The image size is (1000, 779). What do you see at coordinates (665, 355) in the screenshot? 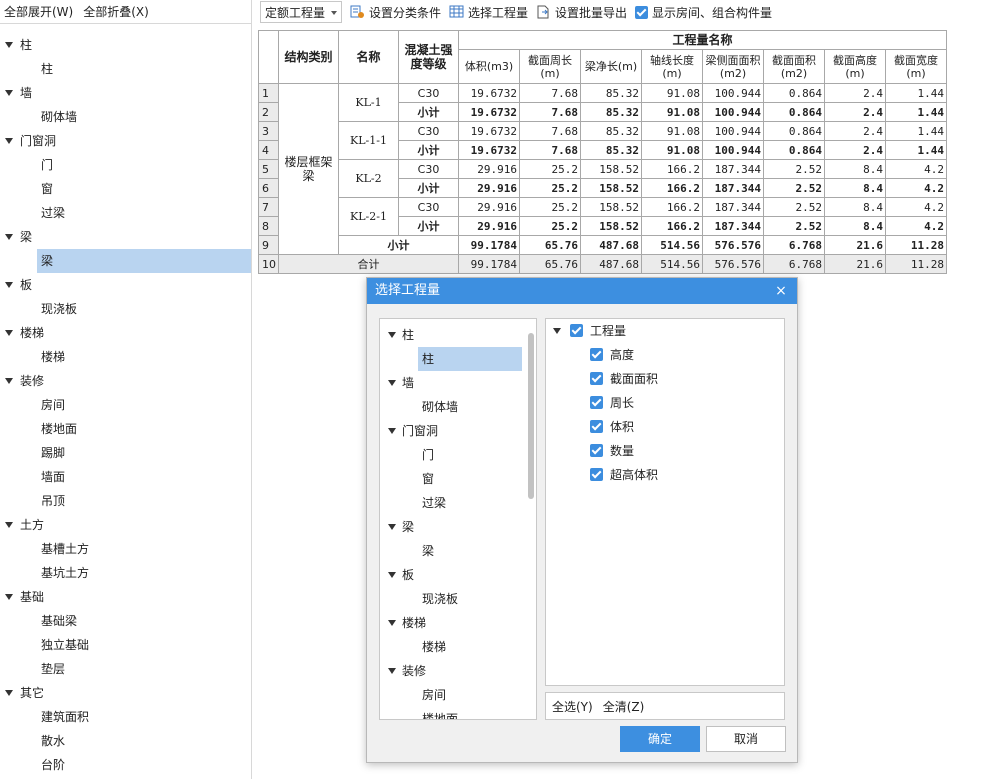
I see `checklist-item: 高度` at bounding box center [665, 355].